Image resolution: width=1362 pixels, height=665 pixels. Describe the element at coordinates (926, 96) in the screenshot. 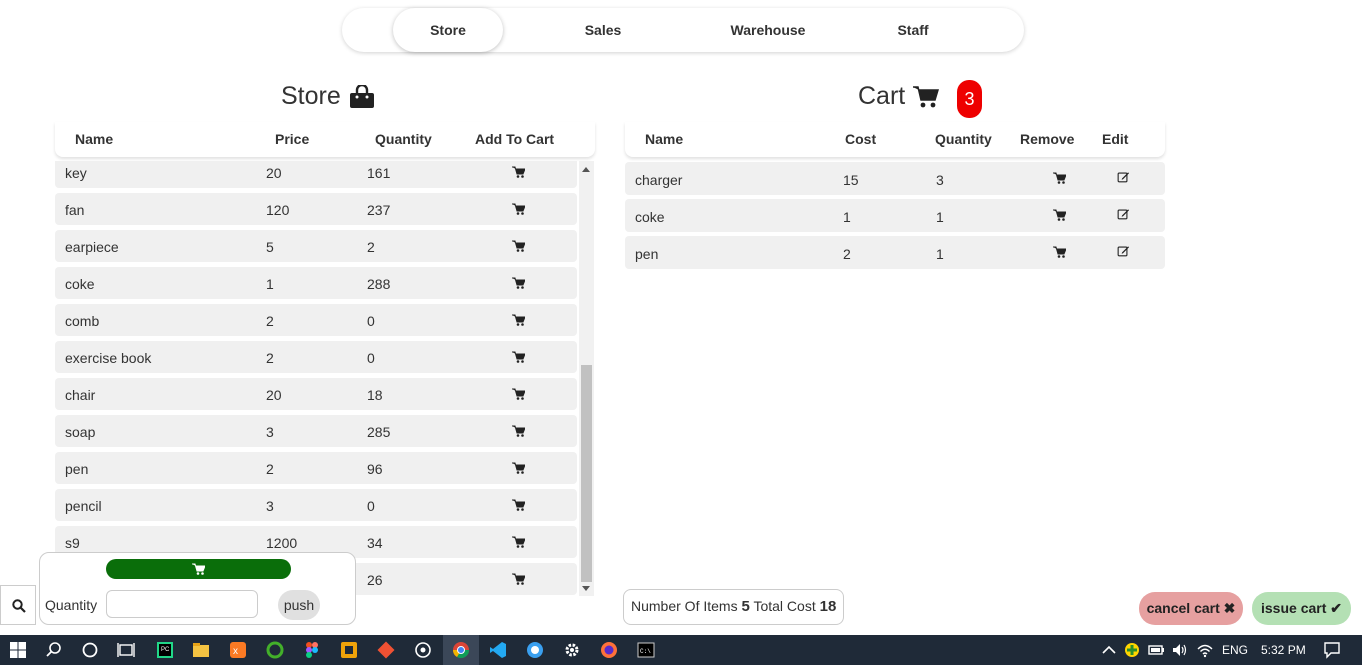

I see `shopping-cart-icon` at that location.